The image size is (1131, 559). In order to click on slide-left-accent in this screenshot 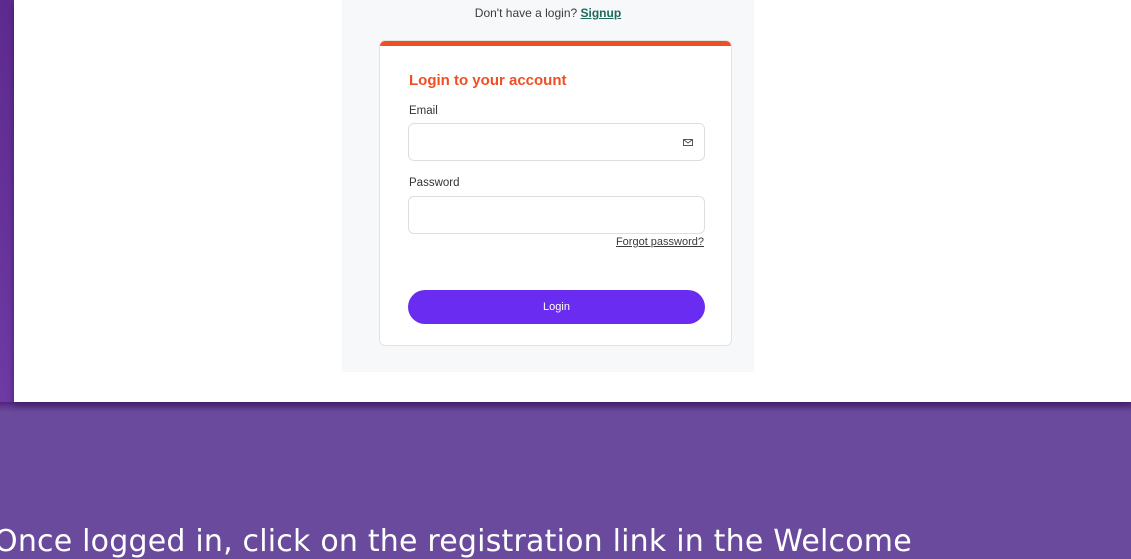, I will do `click(7, 202)`.